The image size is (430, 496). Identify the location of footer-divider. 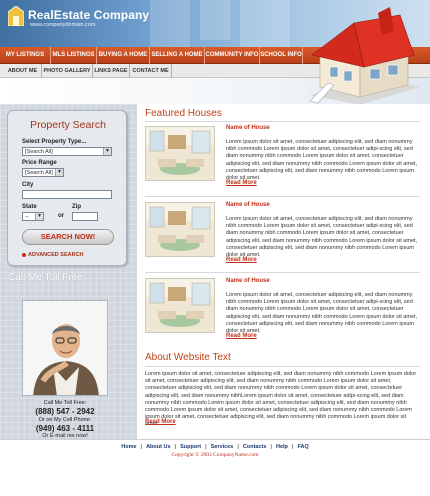
(215, 439).